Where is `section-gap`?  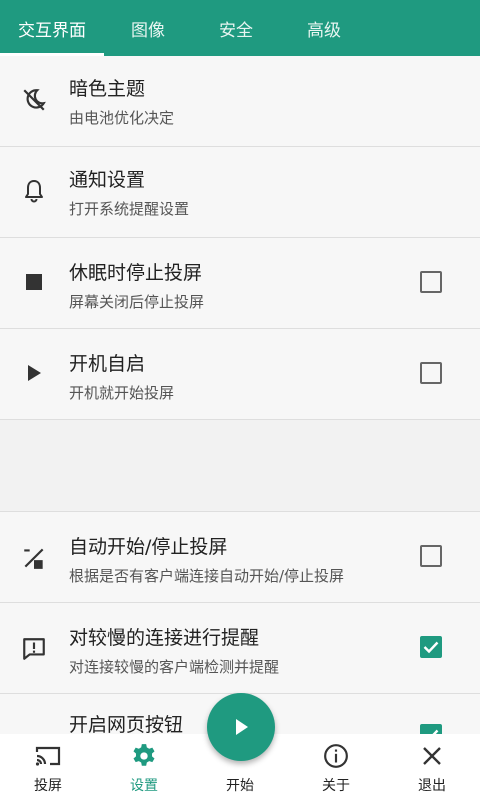
section-gap is located at coordinates (240, 466).